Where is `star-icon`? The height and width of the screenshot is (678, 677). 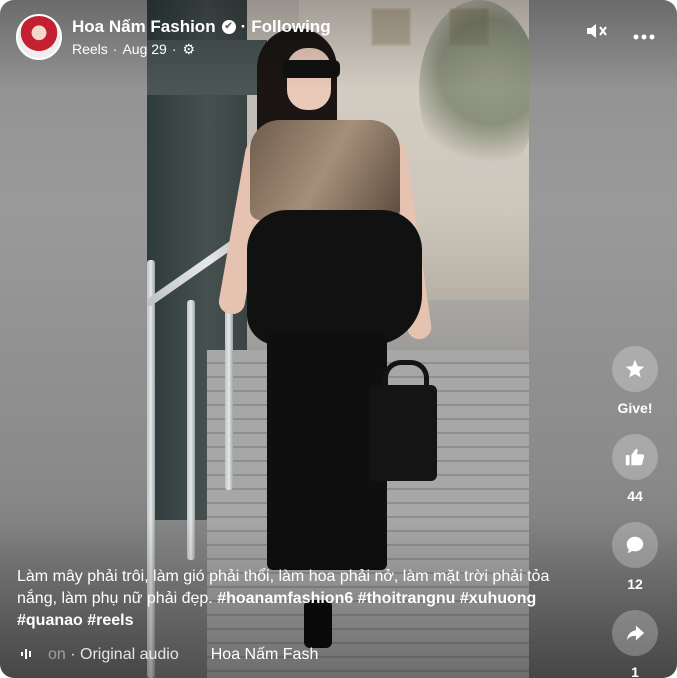 star-icon is located at coordinates (635, 369).